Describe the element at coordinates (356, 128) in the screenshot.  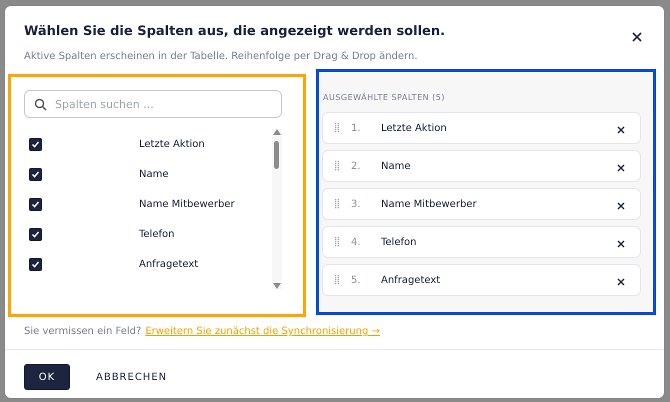
I see `item-number: 1.` at that location.